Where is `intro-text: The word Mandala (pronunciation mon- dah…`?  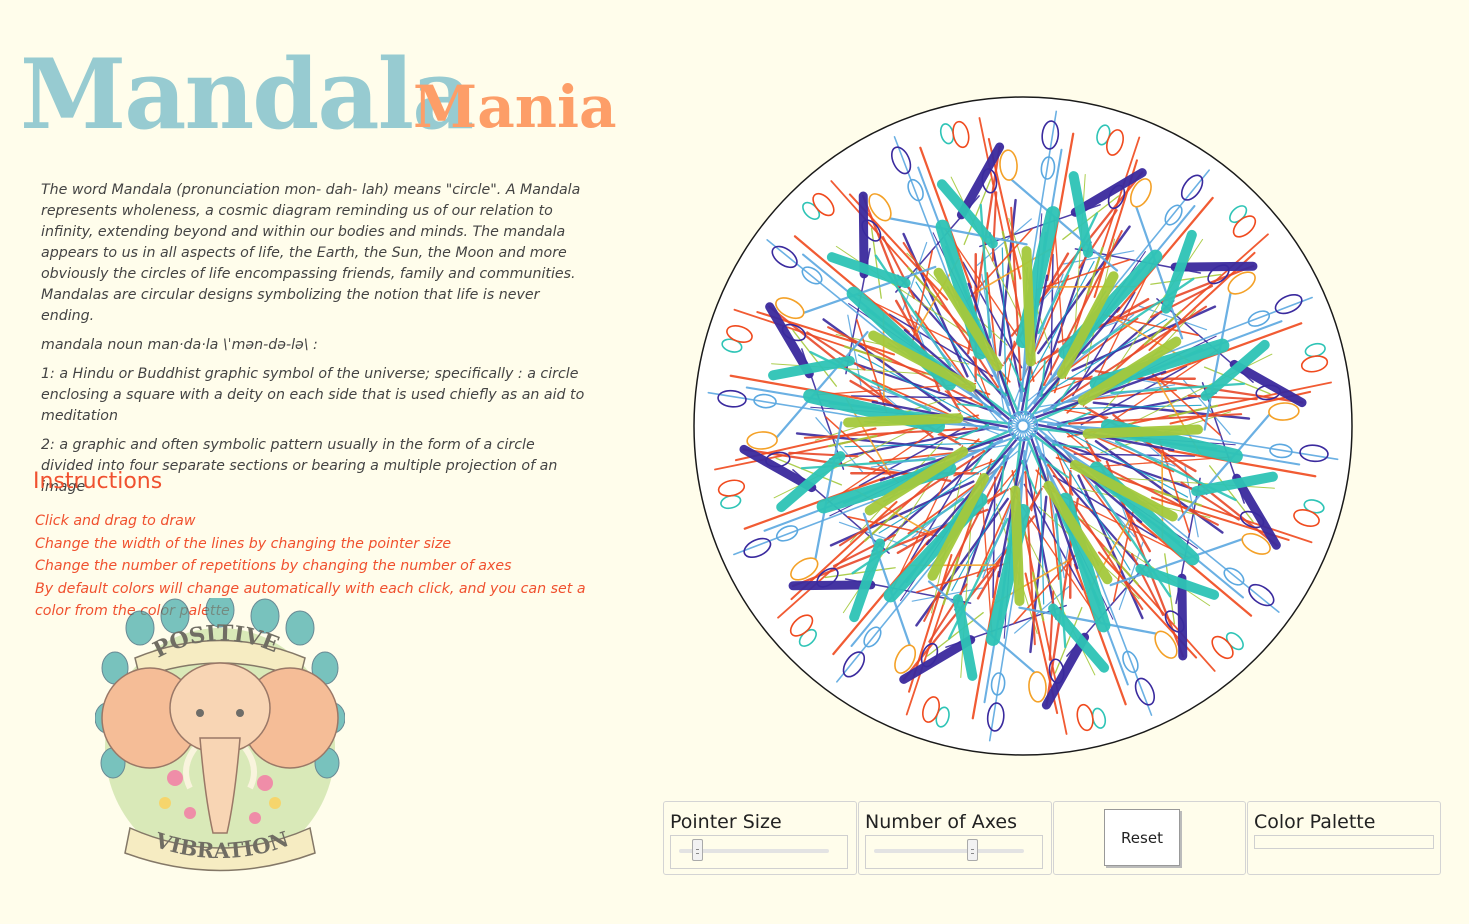
intro-text: The word Mandala (pronunciation mon- dah… is located at coordinates (316, 343).